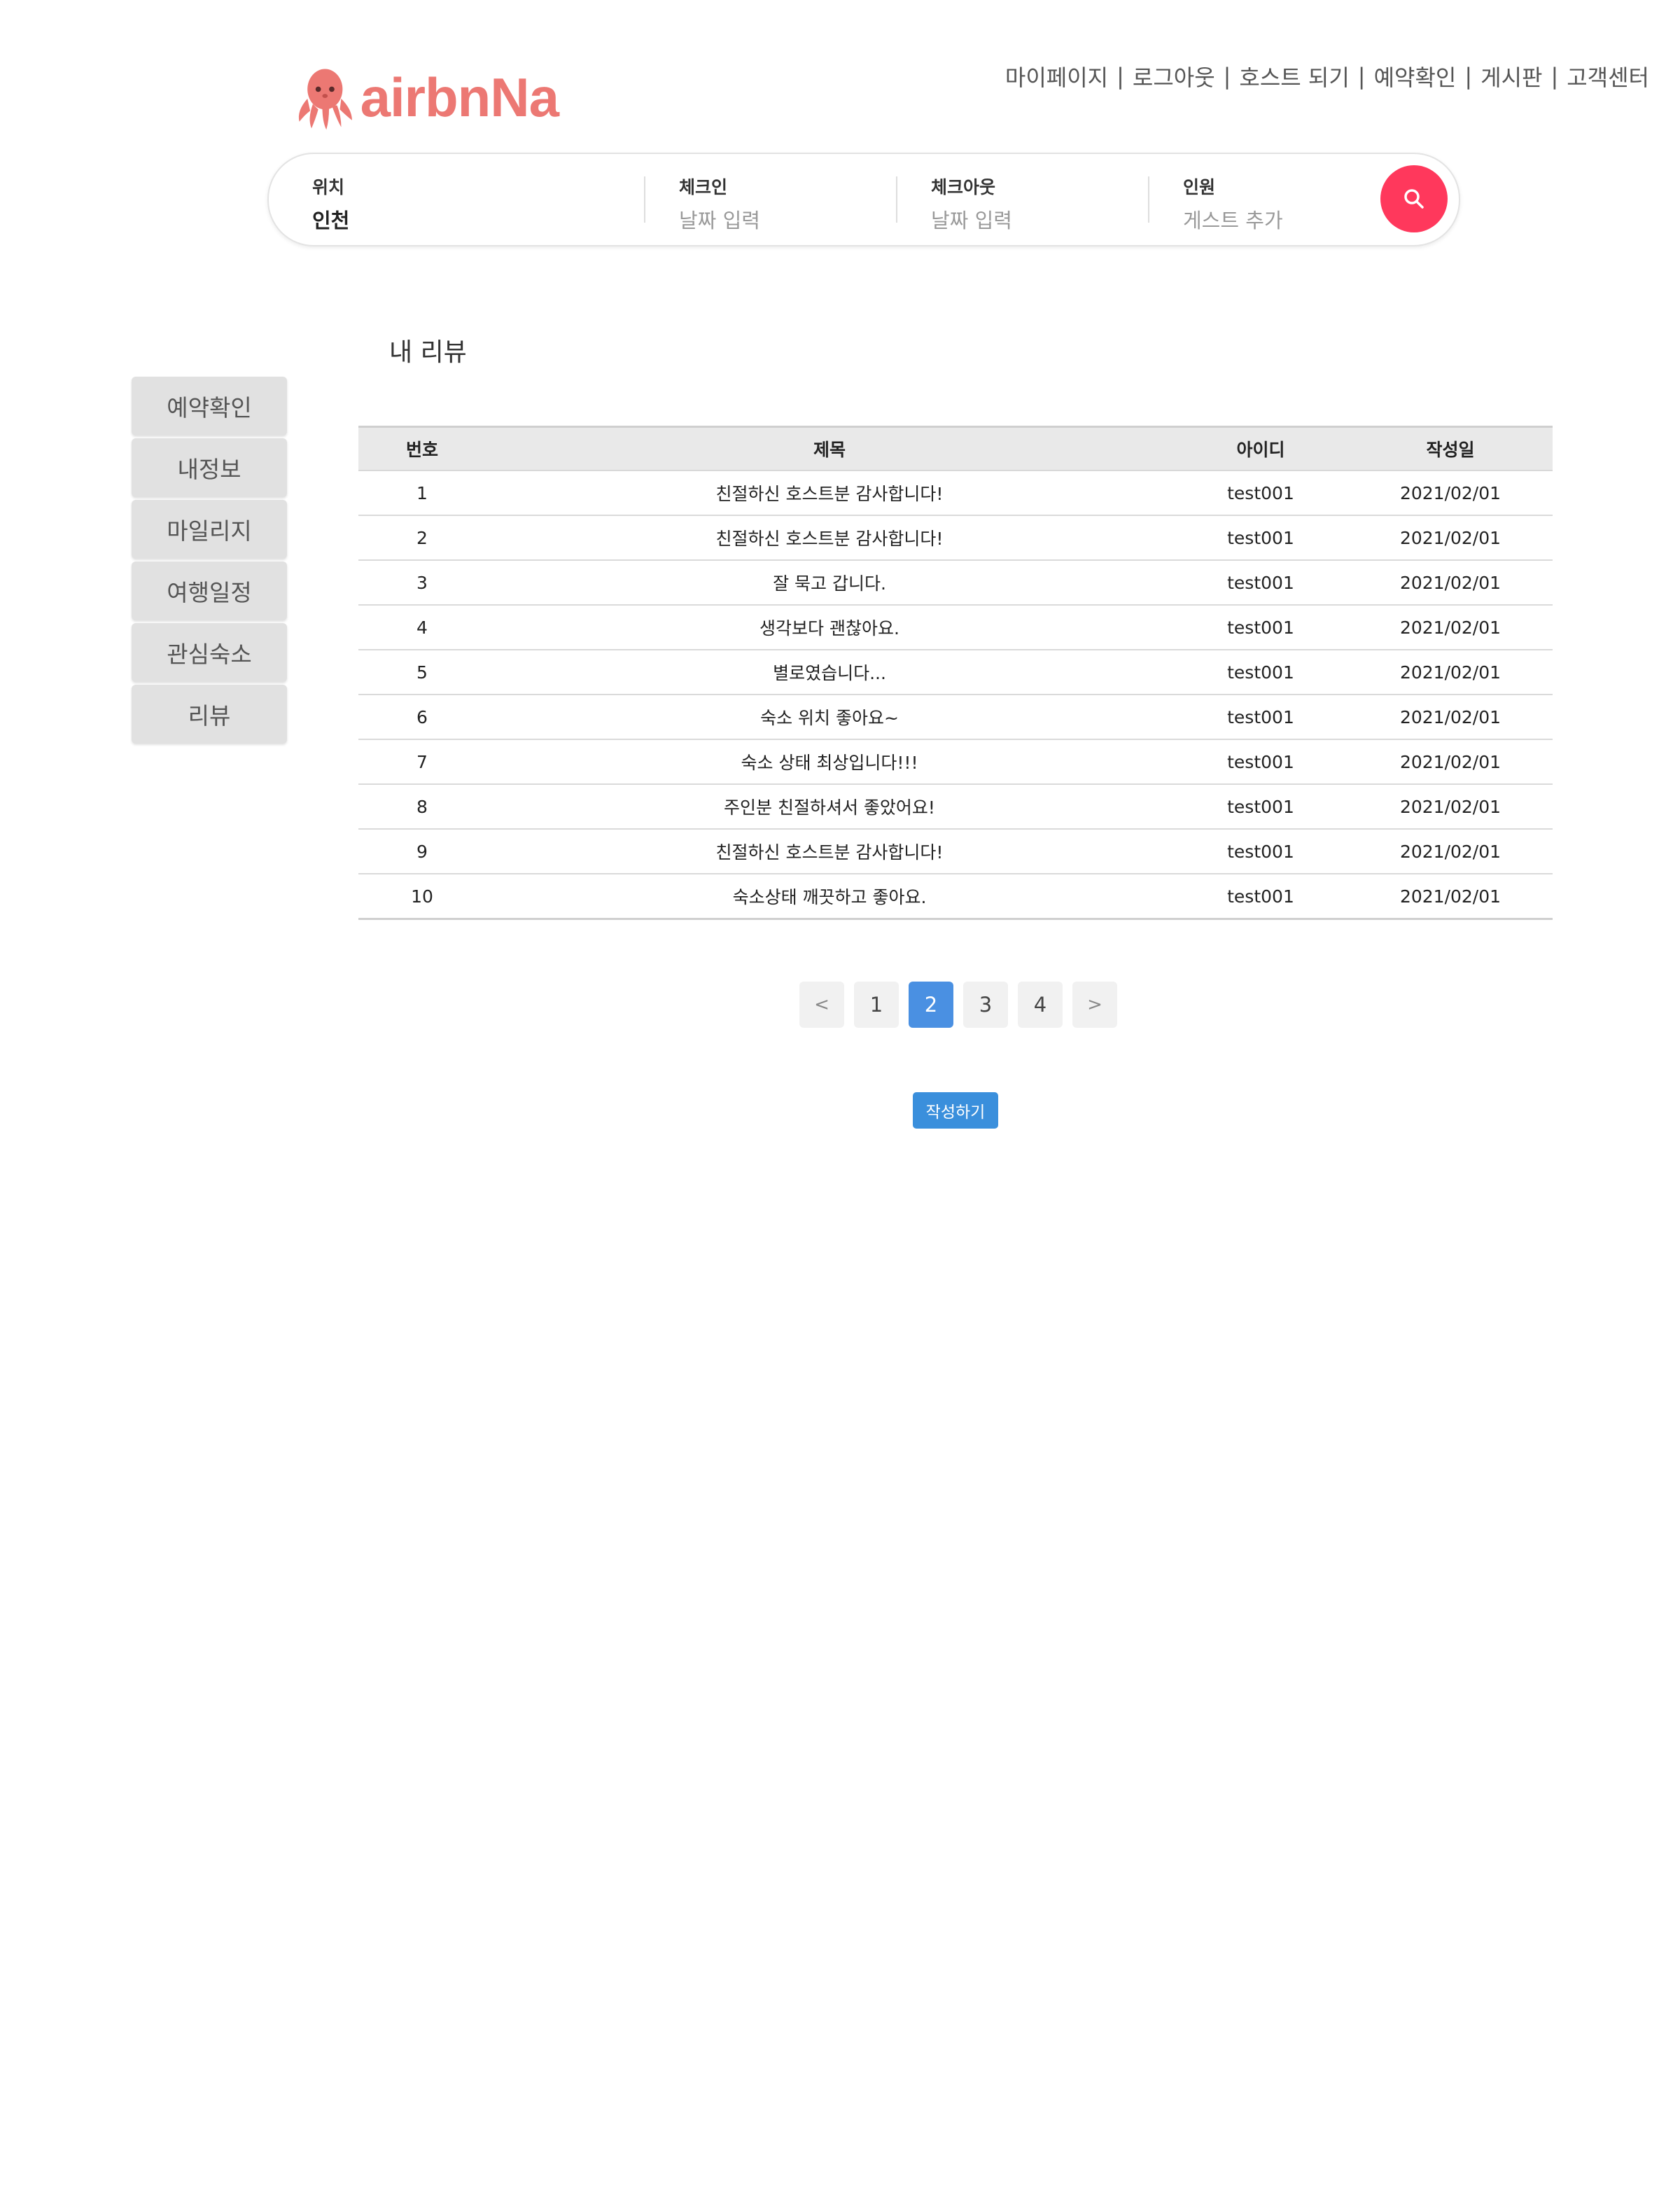  I want to click on sidebar-item-my-info: 내정보, so click(209, 467).